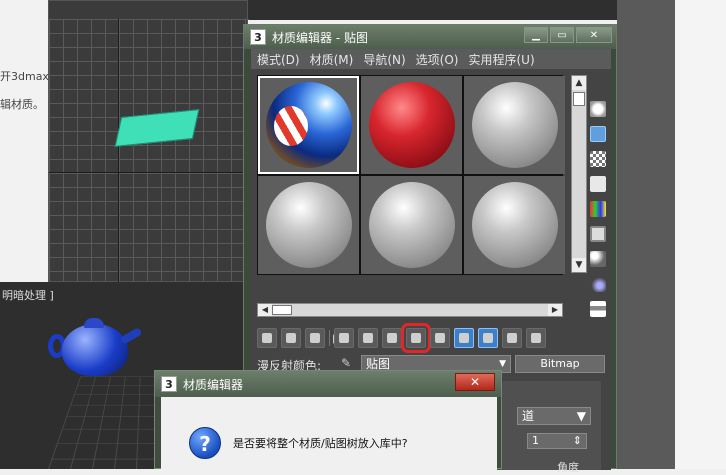 The image size is (726, 475). I want to click on teapot-object, so click(95, 350).